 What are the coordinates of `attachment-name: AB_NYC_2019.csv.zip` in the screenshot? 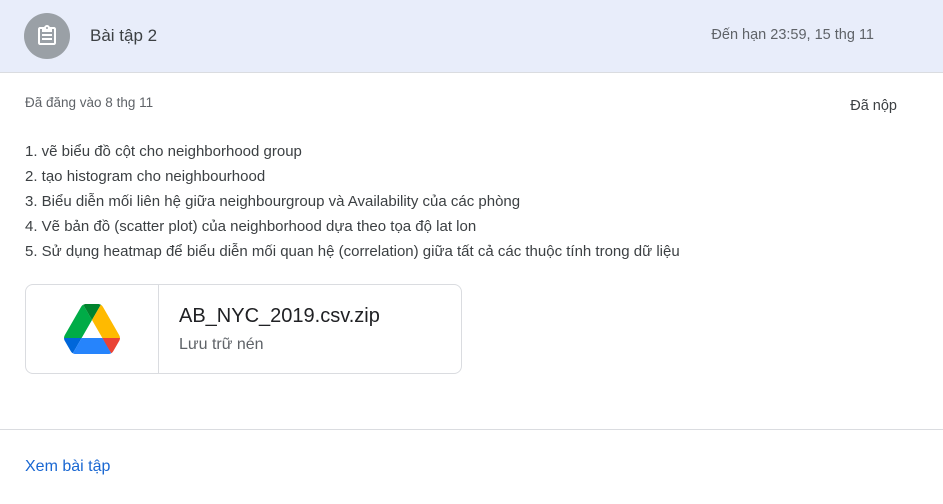 It's located at (279, 316).